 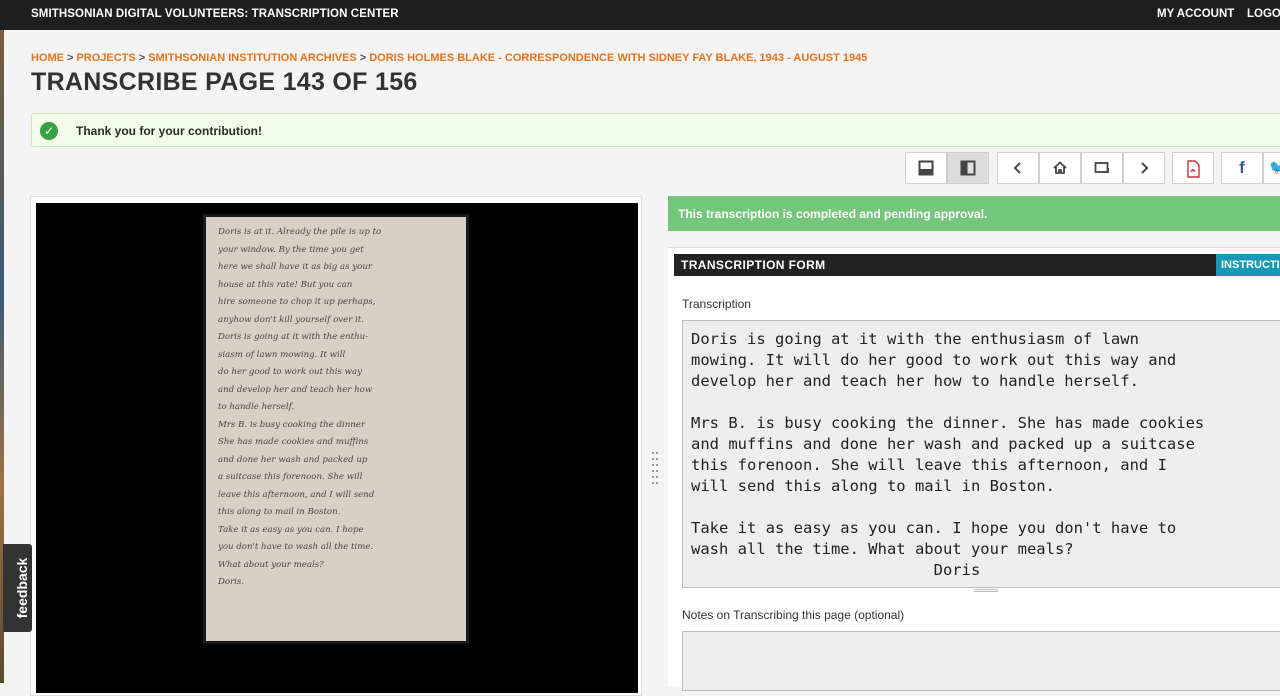 What do you see at coordinates (291, 424) in the screenshot?
I see `handwriting-line: Mrs B. is busy cooking the dinner` at bounding box center [291, 424].